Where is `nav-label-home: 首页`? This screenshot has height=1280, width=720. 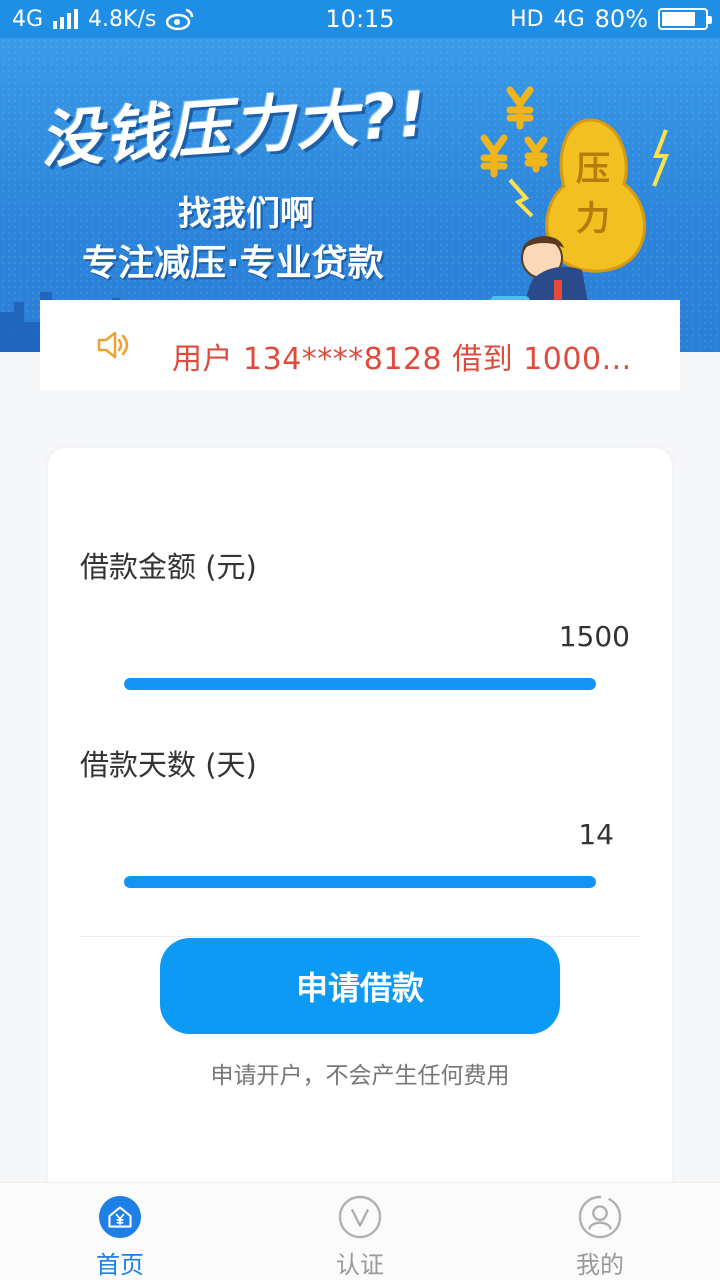 nav-label-home: 首页 is located at coordinates (120, 1265).